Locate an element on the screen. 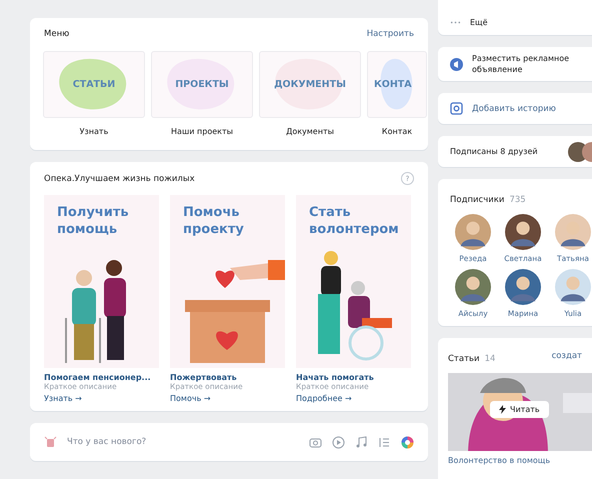 The height and width of the screenshot is (479, 592). ad-link: Разместить рекламное объявление is located at coordinates (521, 64).